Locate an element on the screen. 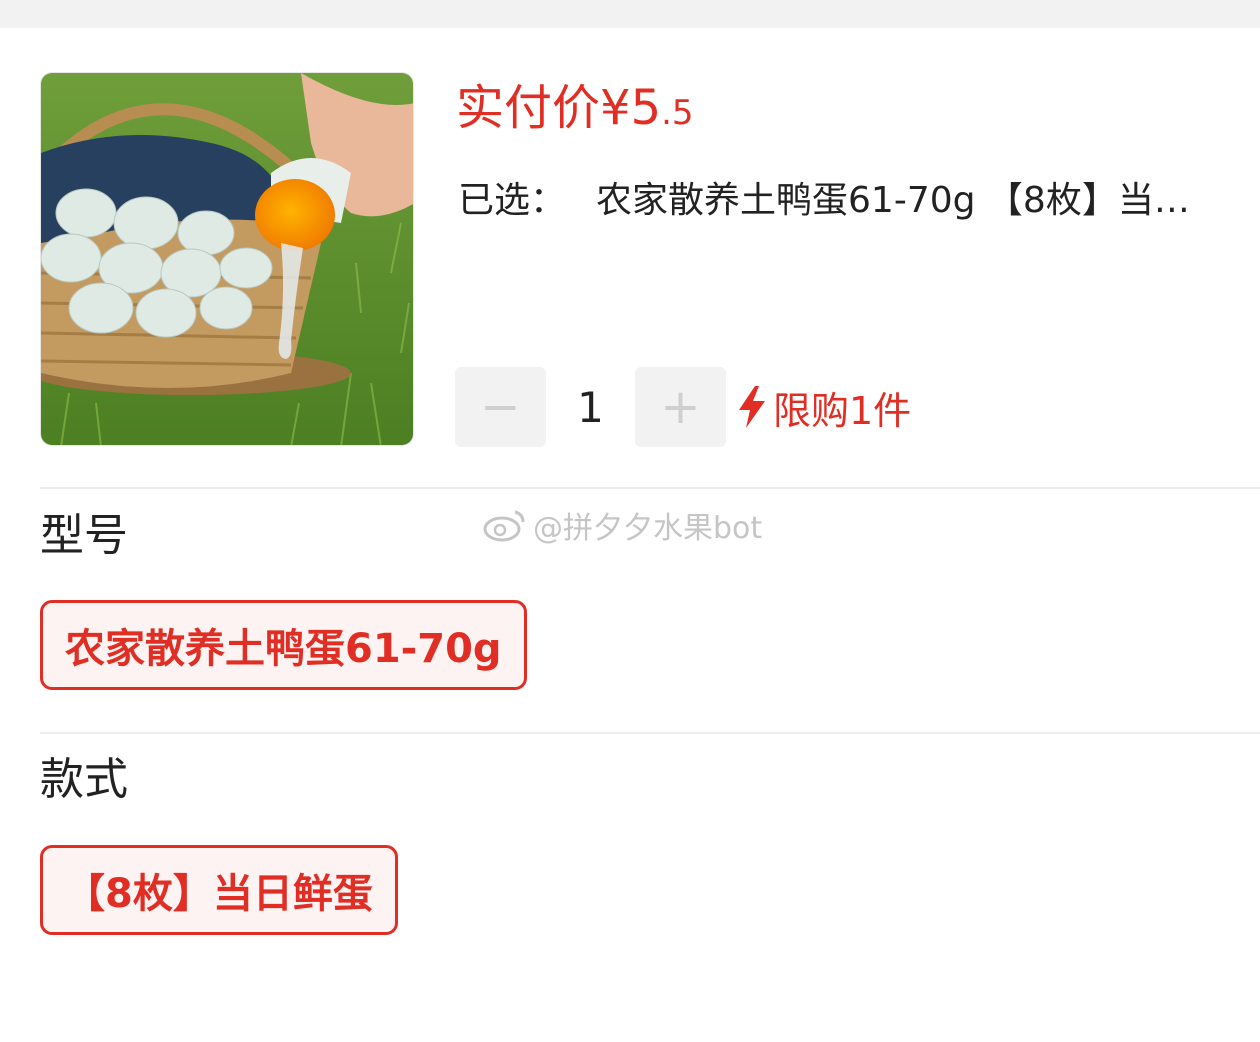 The width and height of the screenshot is (1260, 1042). watermark: @拼夕夕水果bot is located at coordinates (623, 525).